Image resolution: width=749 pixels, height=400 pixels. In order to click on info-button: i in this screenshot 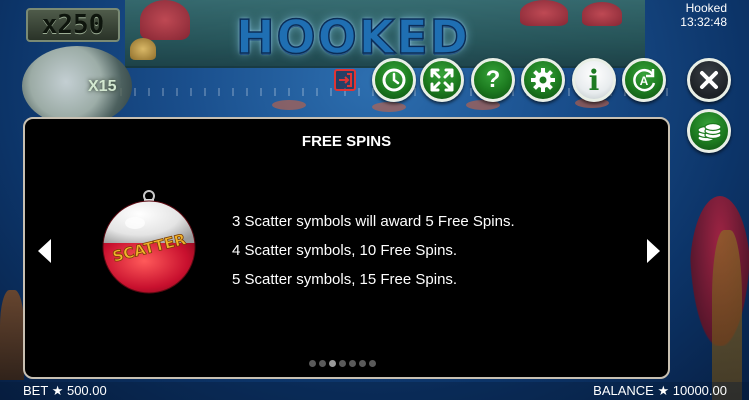, I will do `click(594, 80)`.